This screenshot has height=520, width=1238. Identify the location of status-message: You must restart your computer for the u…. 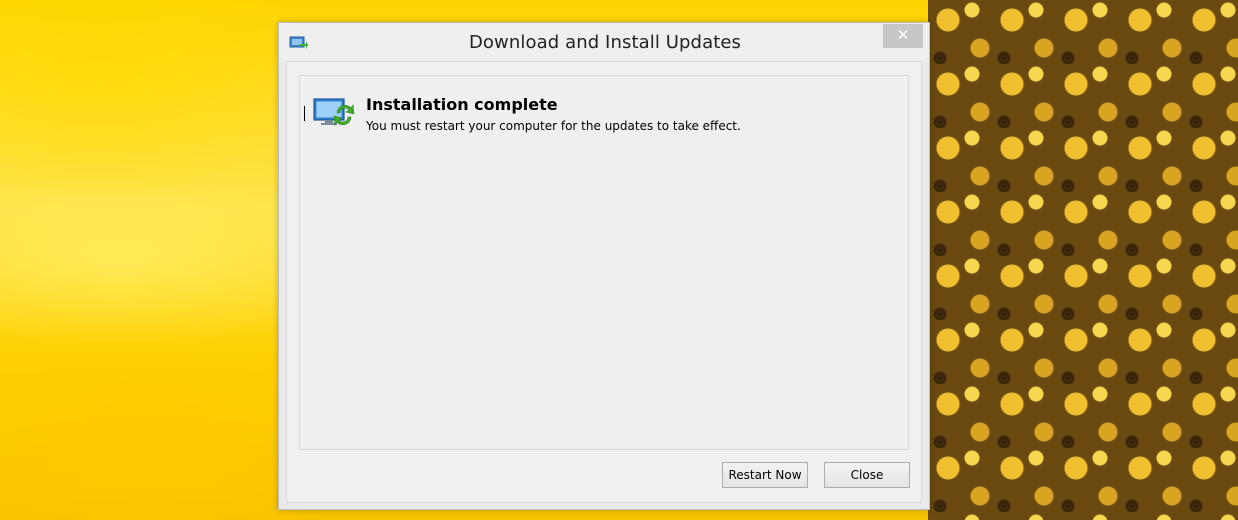
(553, 126).